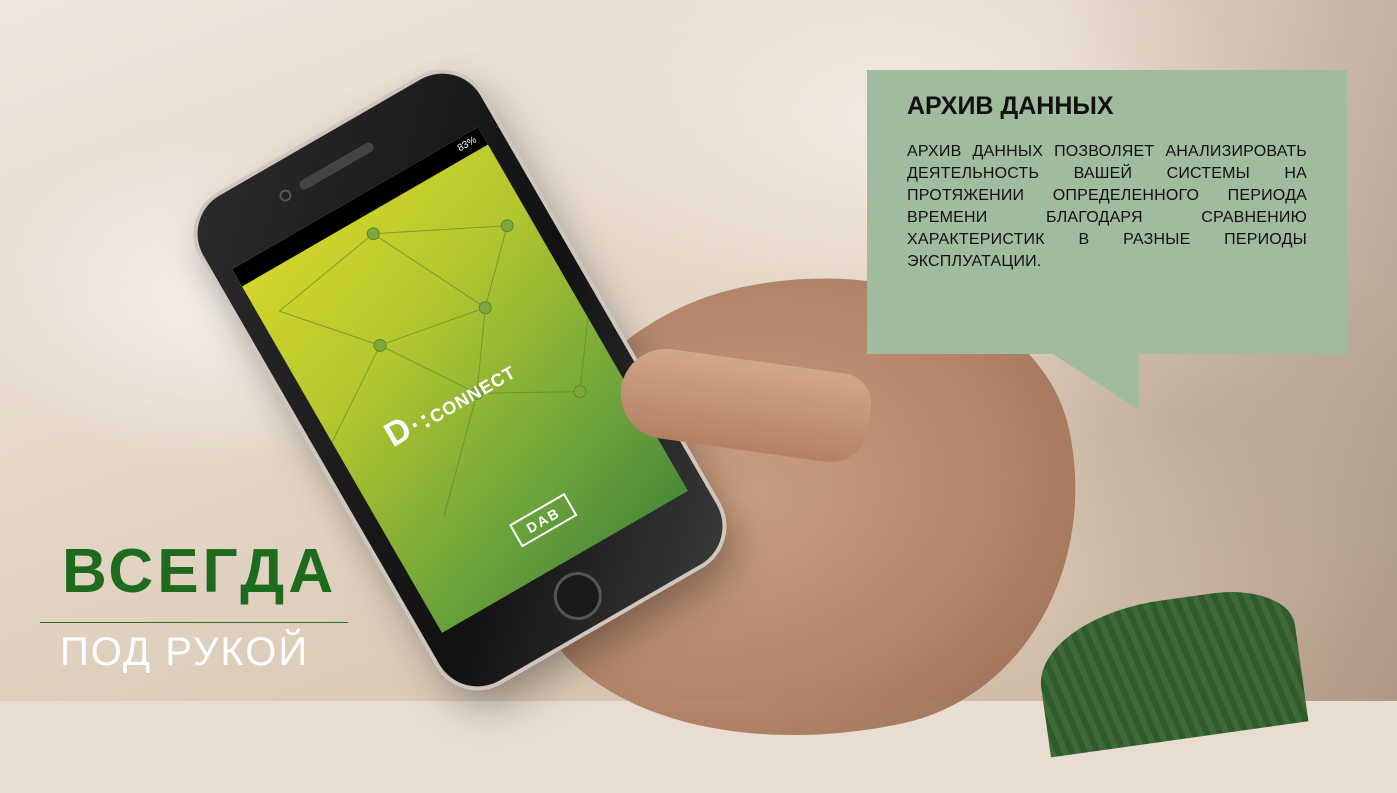 This screenshot has height=793, width=1397. Describe the element at coordinates (185, 652) in the screenshot. I see `tagline-sub: ПОД РУКОЙ` at that location.